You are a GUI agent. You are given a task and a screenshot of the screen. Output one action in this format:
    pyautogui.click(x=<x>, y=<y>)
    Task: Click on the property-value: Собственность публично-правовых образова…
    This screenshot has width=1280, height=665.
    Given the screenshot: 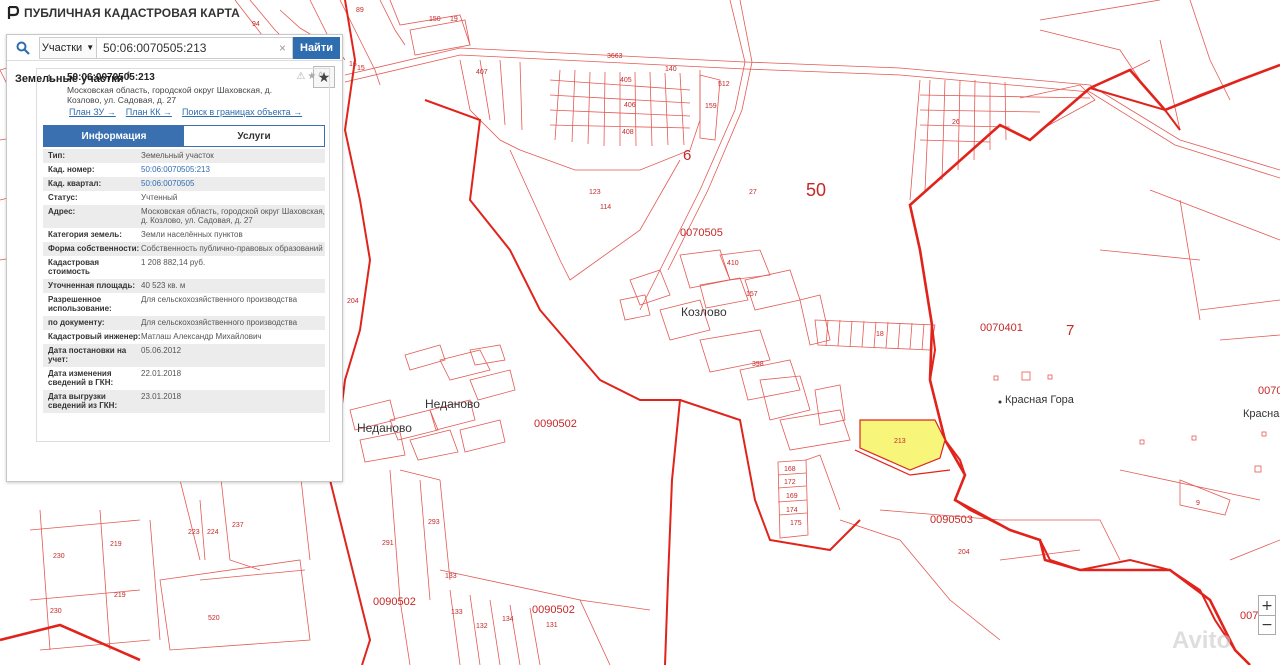 What is the action you would take?
    pyautogui.click(x=232, y=248)
    